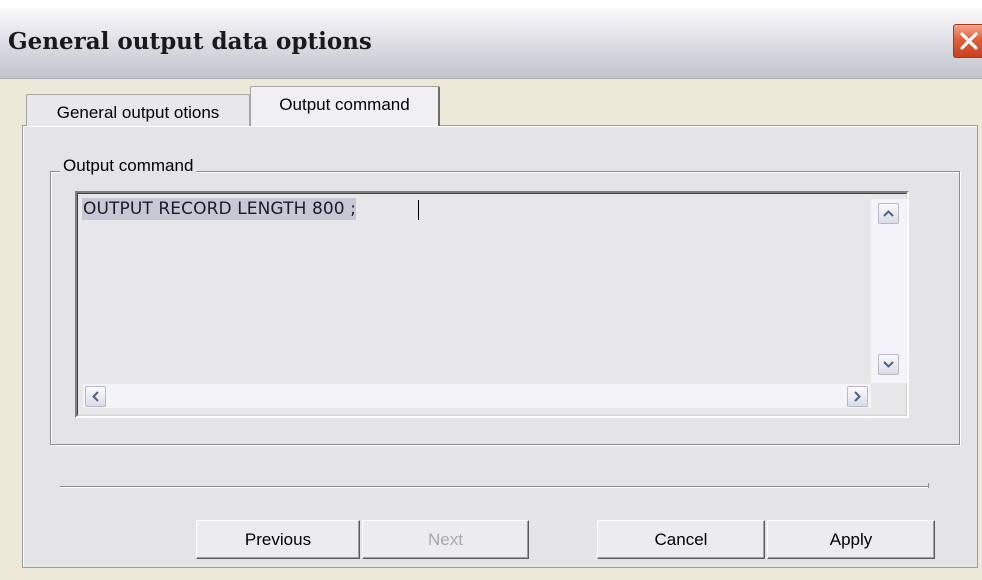 This screenshot has width=982, height=580. I want to click on close-icon, so click(969, 41).